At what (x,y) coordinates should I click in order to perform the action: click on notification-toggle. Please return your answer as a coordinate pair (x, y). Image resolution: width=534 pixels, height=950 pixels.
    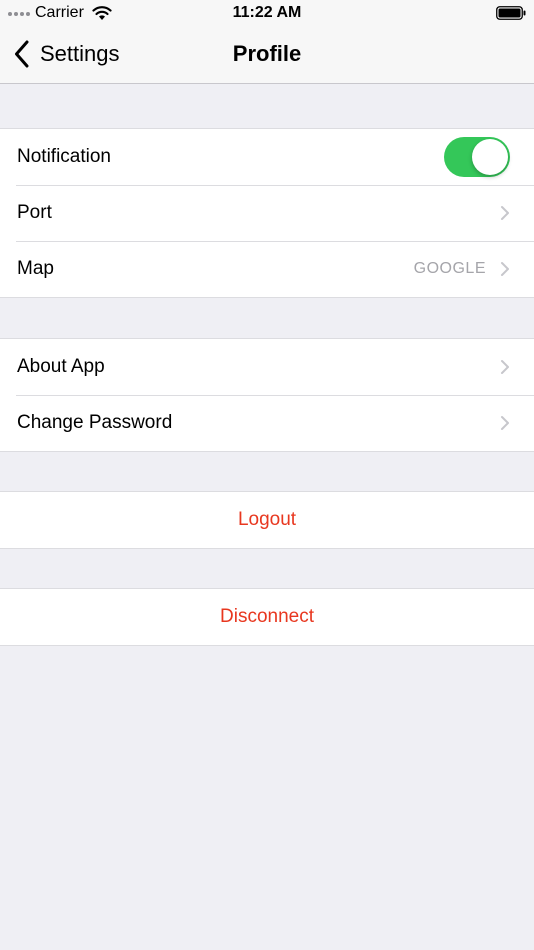
    Looking at the image, I should click on (477, 157).